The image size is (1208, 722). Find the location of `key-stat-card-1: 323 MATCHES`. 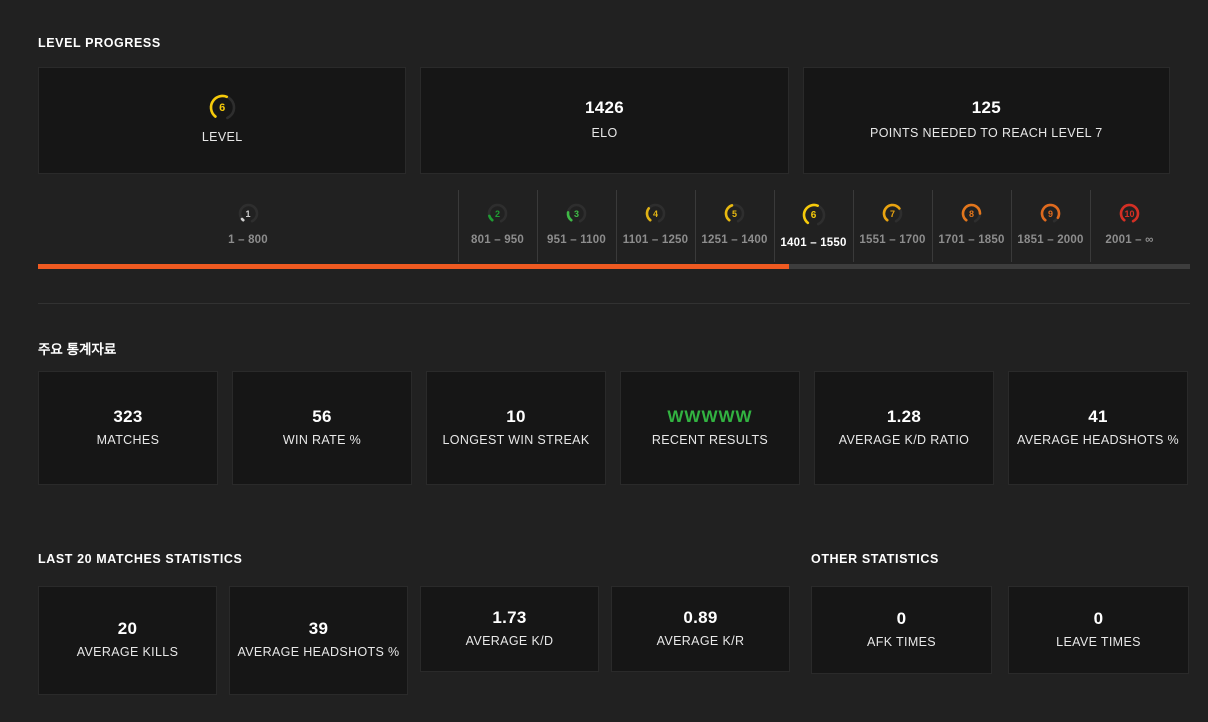

key-stat-card-1: 323 MATCHES is located at coordinates (128, 428).